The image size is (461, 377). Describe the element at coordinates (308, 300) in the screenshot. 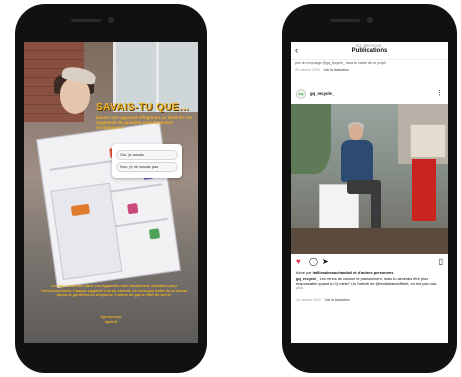

I see `post-date: 16 octobre 2023` at that location.